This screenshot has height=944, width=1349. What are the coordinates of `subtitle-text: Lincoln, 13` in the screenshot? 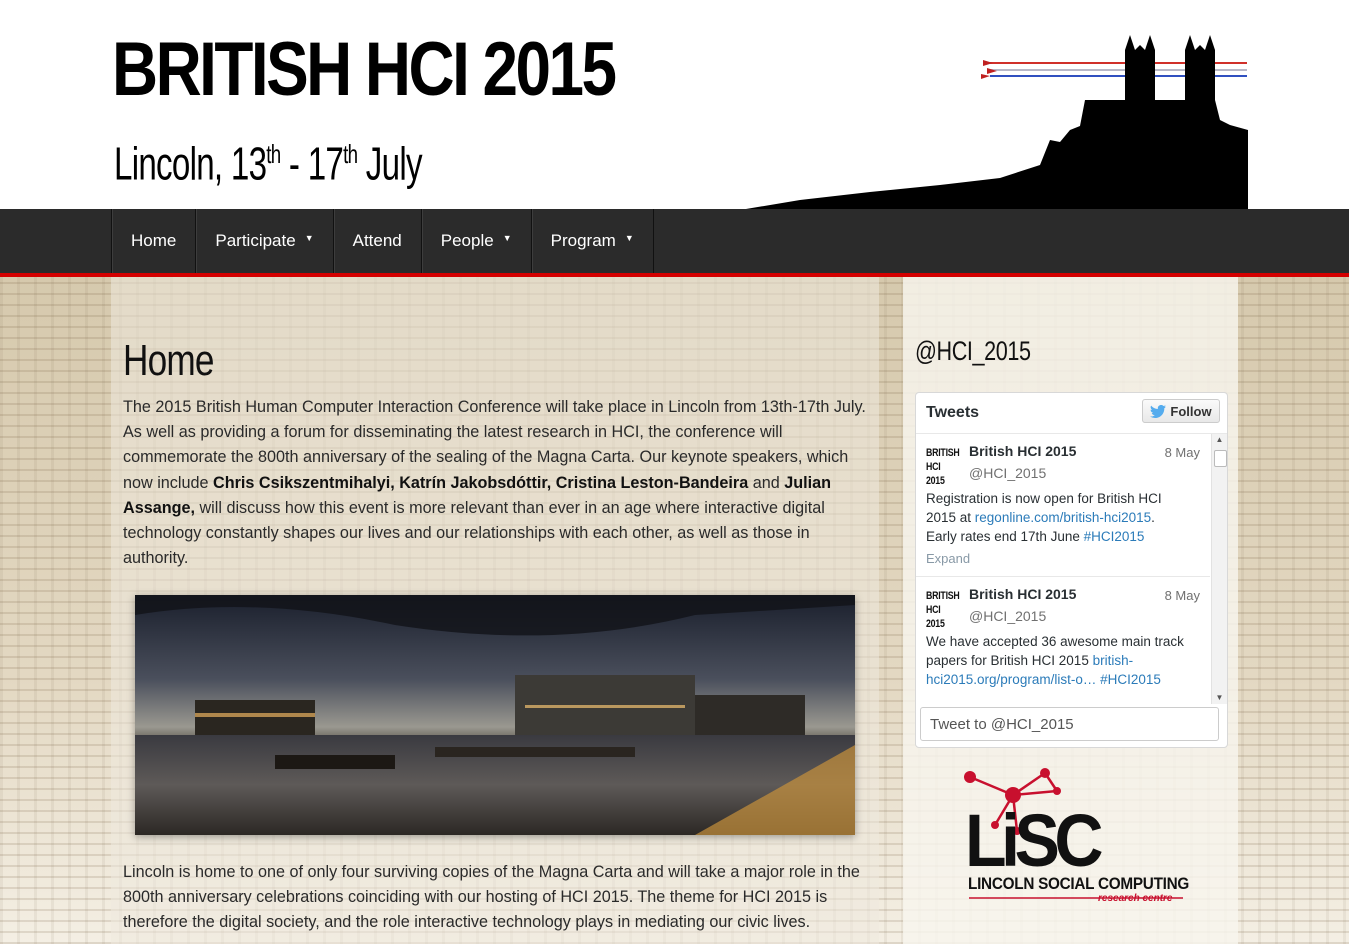 It's located at (190, 163).